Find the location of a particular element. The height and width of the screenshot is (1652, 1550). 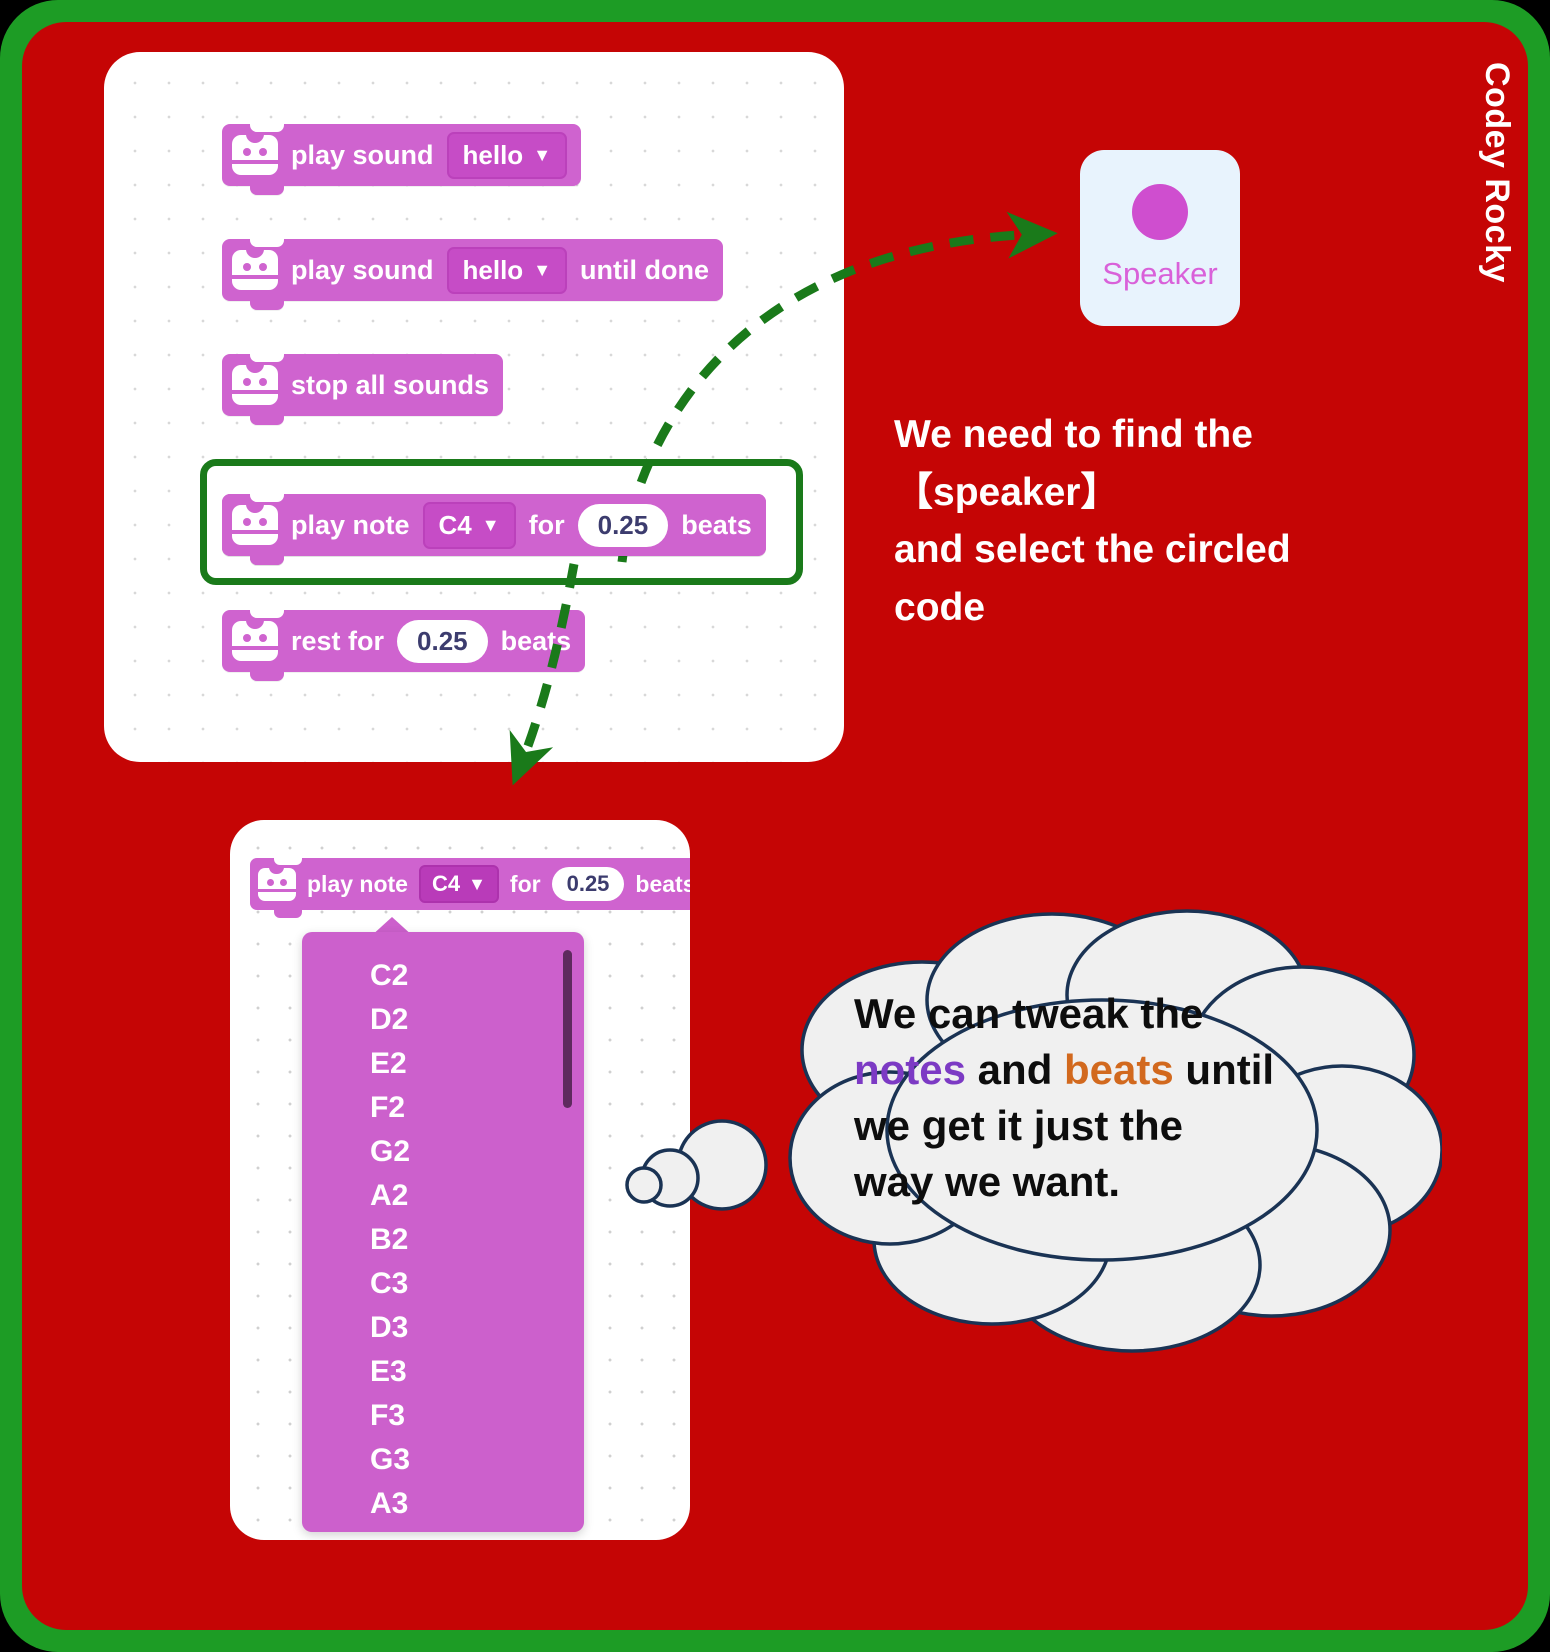

dropdown-option: F3 is located at coordinates (443, 1416).